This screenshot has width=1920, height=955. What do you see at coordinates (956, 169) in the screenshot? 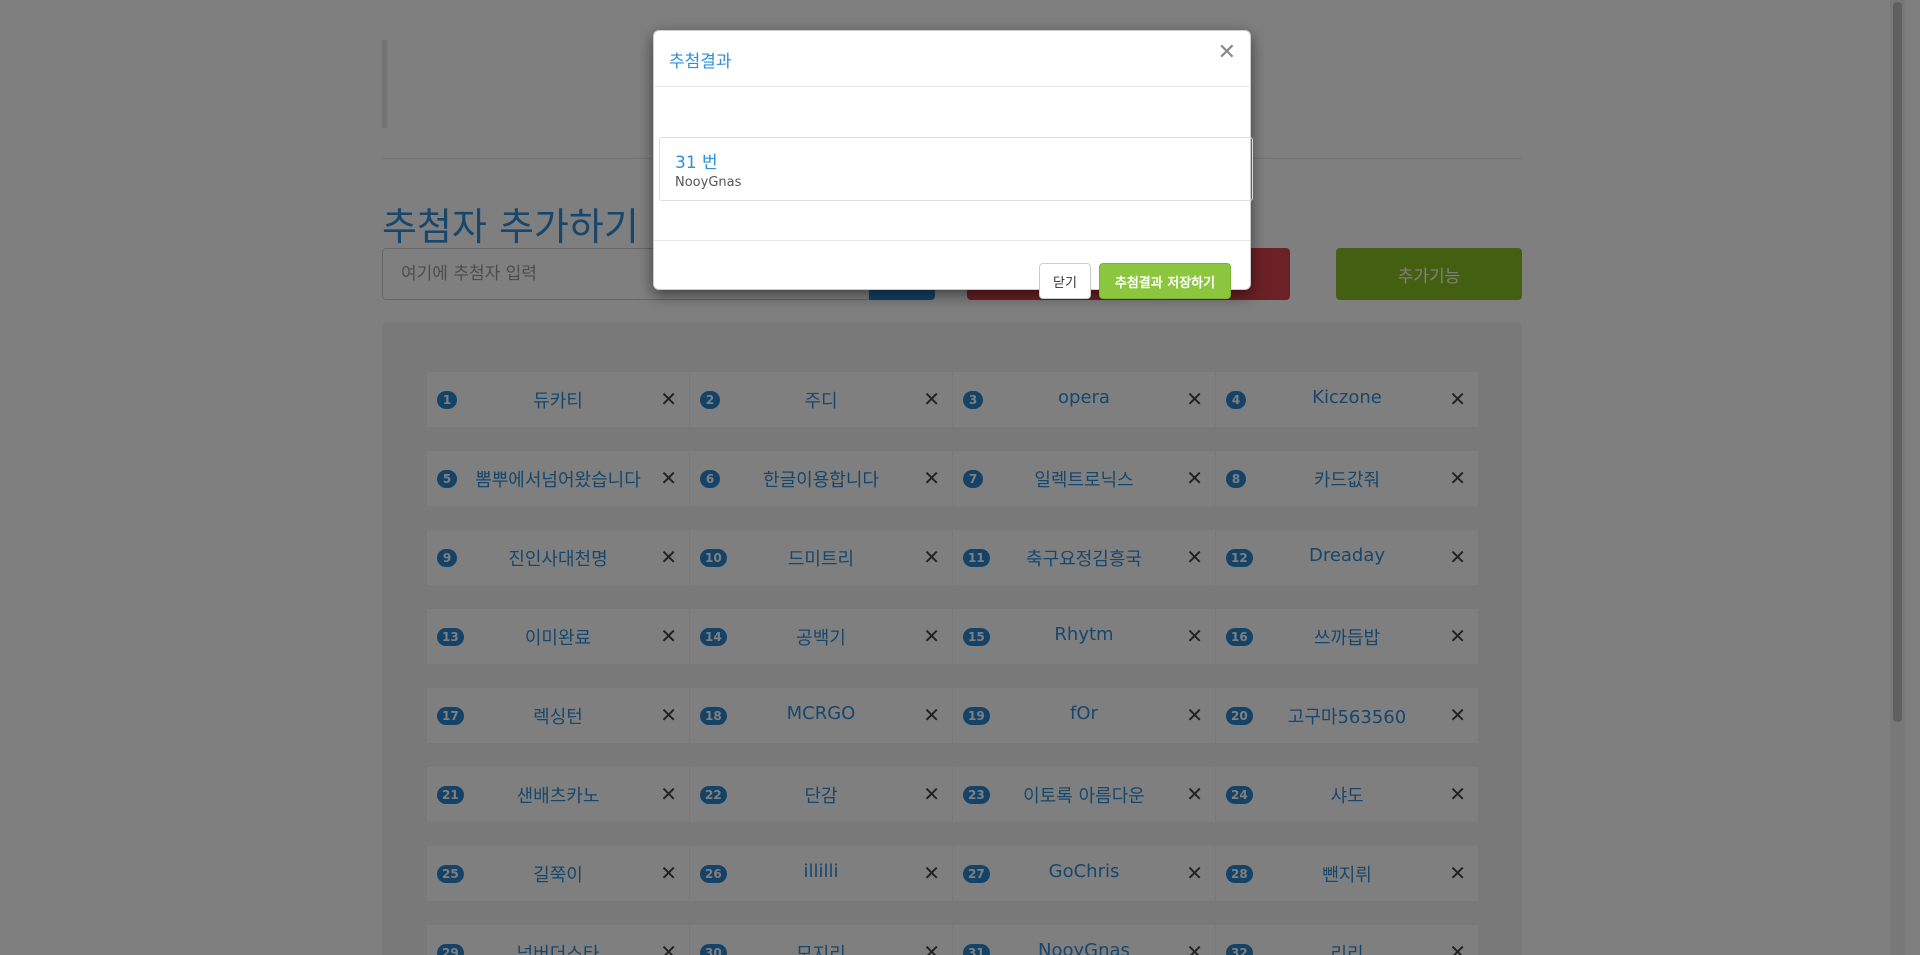
I see `result-card: 31 번 NooyGnas` at bounding box center [956, 169].